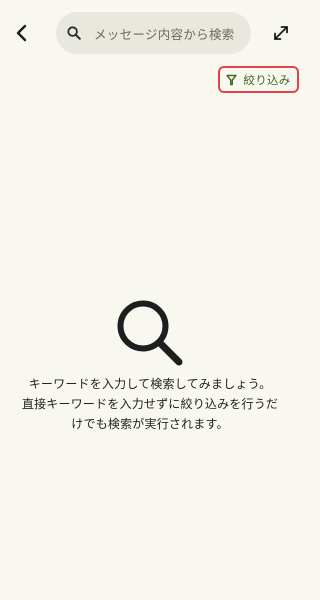  Describe the element at coordinates (150, 424) in the screenshot. I see `empty-state-line: けでも検索が実行されます。` at that location.